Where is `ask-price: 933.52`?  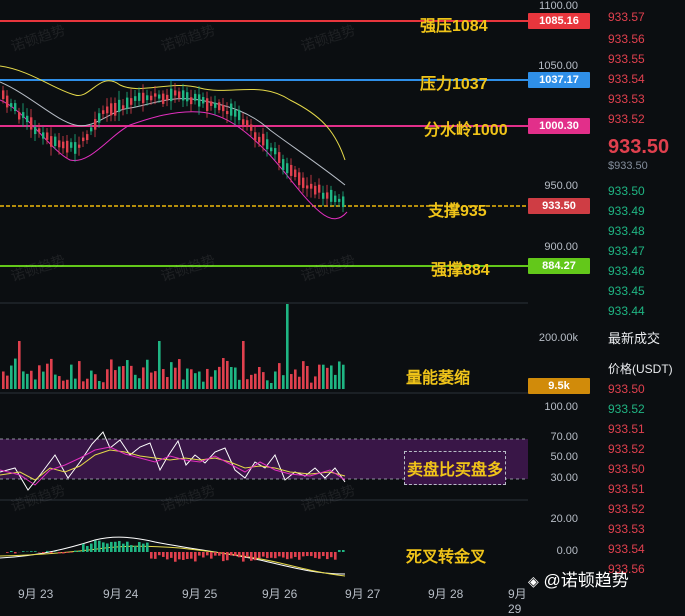 ask-price: 933.52 is located at coordinates (626, 119).